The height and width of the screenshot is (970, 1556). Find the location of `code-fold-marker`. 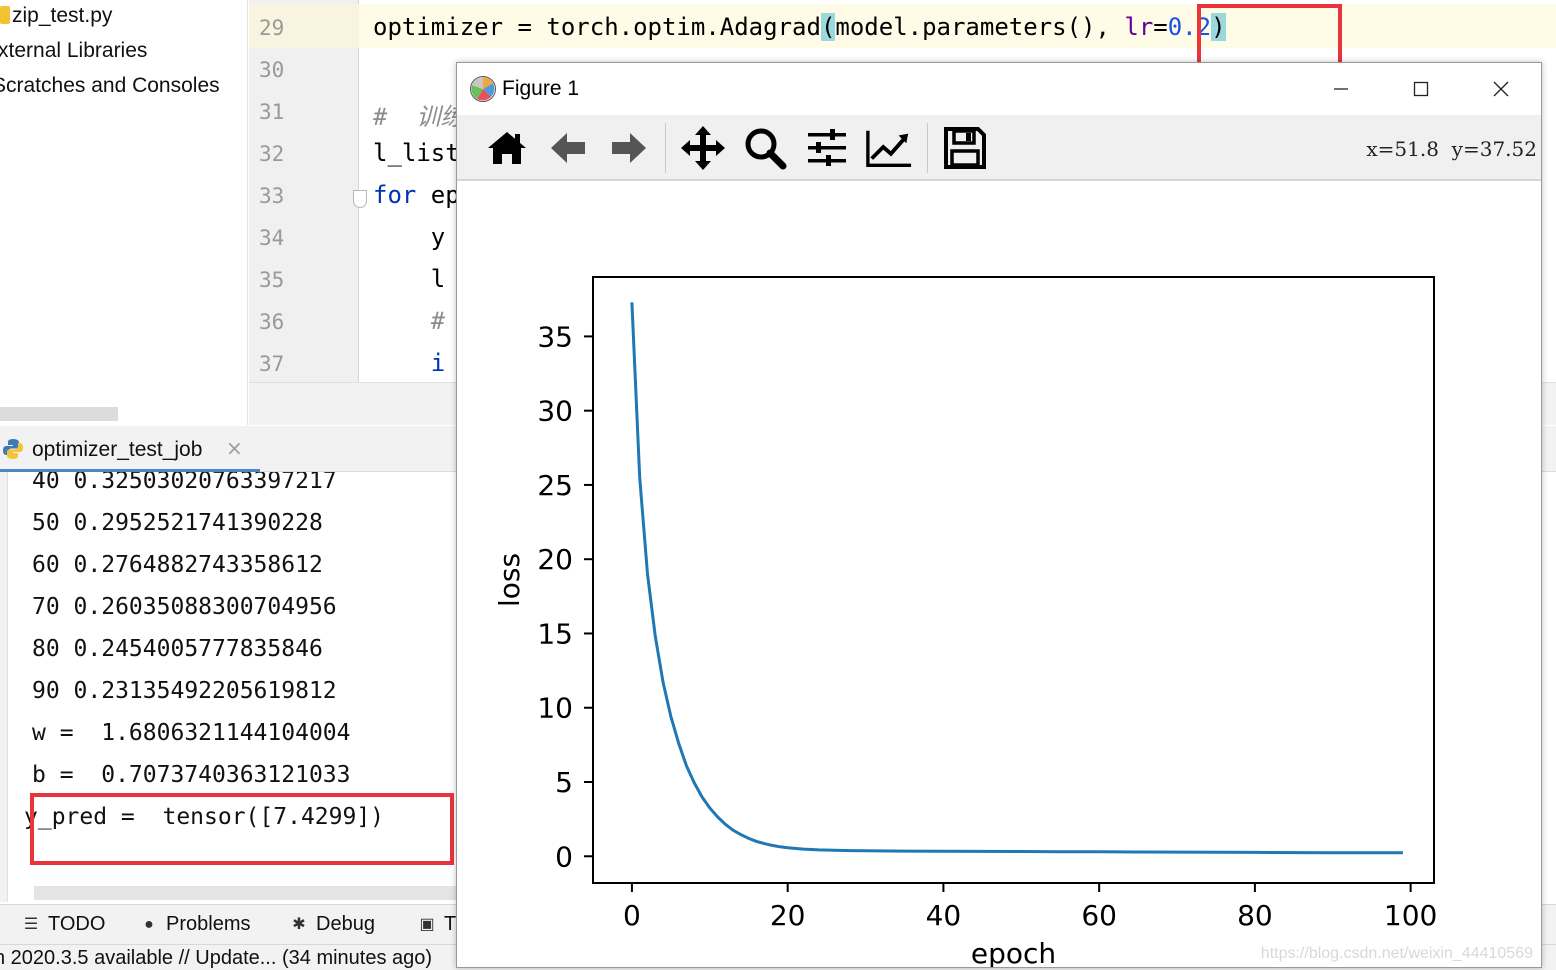

code-fold-marker is located at coordinates (360, 199).